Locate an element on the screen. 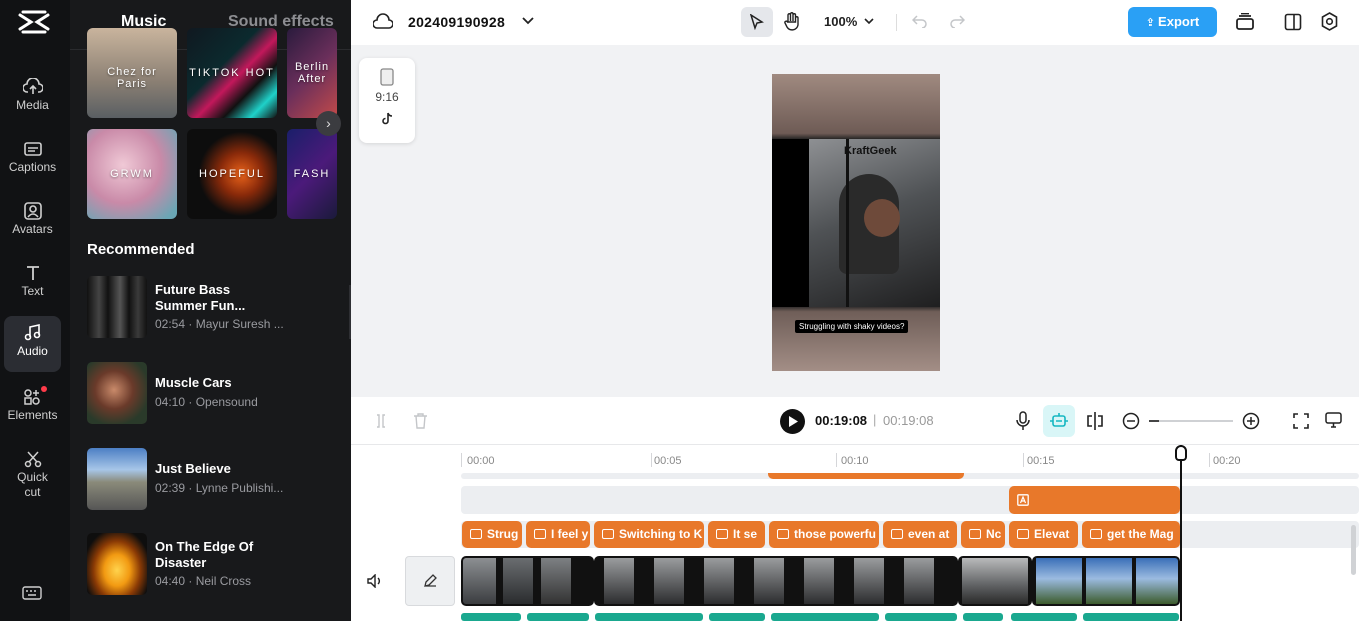 The image size is (1359, 621). undo-icon is located at coordinates (920, 21).